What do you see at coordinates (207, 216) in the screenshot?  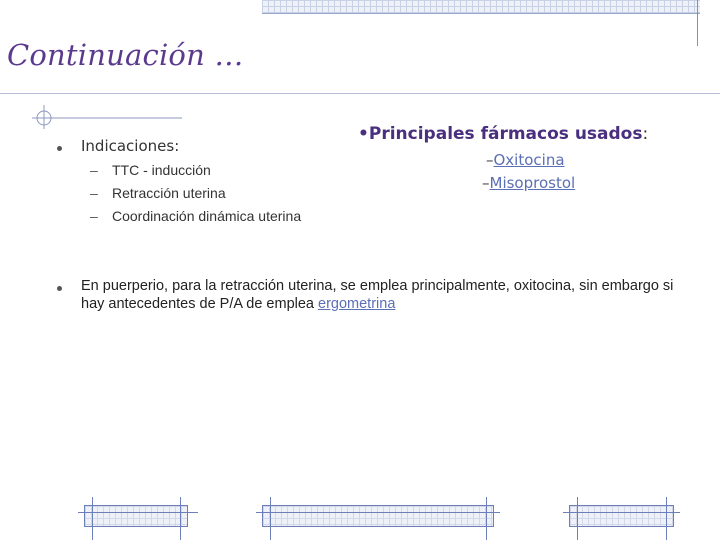 I see `list-item-label: Coordinación dinámica uterina` at bounding box center [207, 216].